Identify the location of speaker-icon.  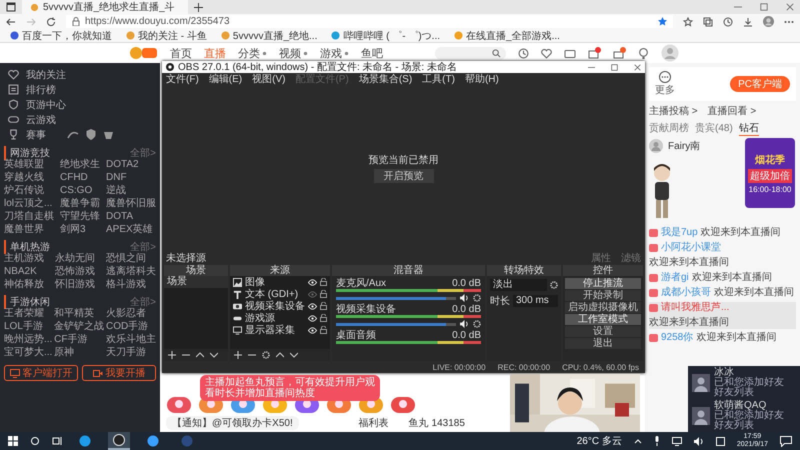
(699, 441).